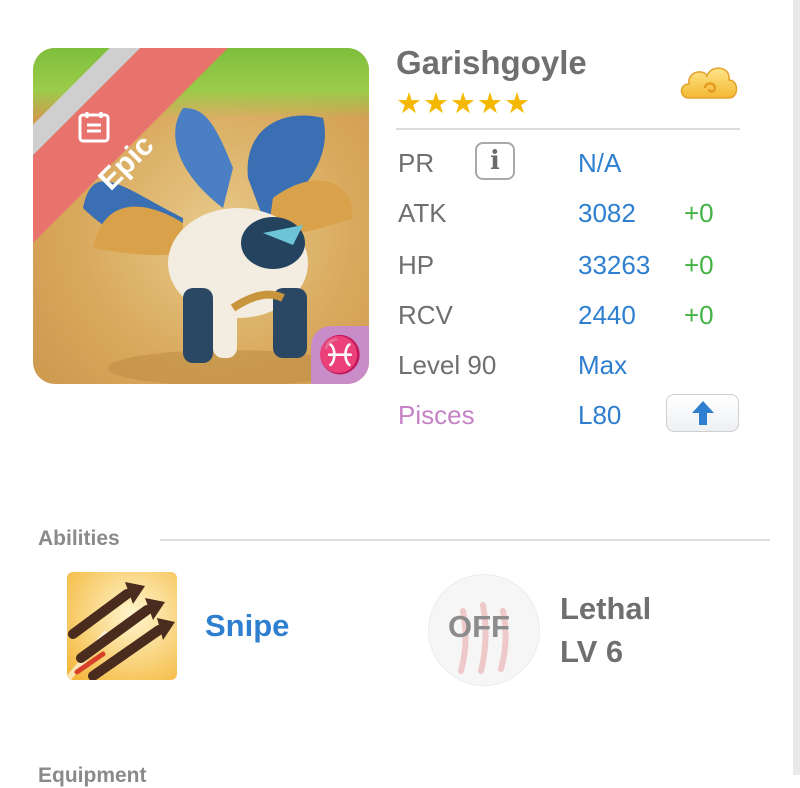 Image resolution: width=800 pixels, height=788 pixels. What do you see at coordinates (79, 538) in the screenshot?
I see `abilities-heading: Abilities` at bounding box center [79, 538].